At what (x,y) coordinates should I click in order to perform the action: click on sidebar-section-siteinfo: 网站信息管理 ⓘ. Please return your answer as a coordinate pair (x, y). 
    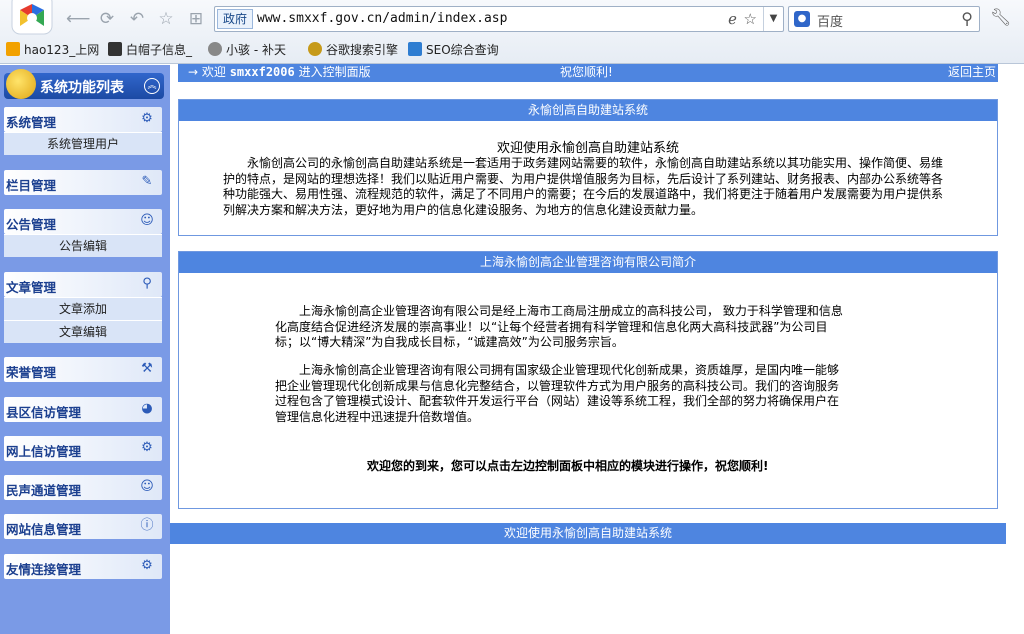
    Looking at the image, I should click on (83, 526).